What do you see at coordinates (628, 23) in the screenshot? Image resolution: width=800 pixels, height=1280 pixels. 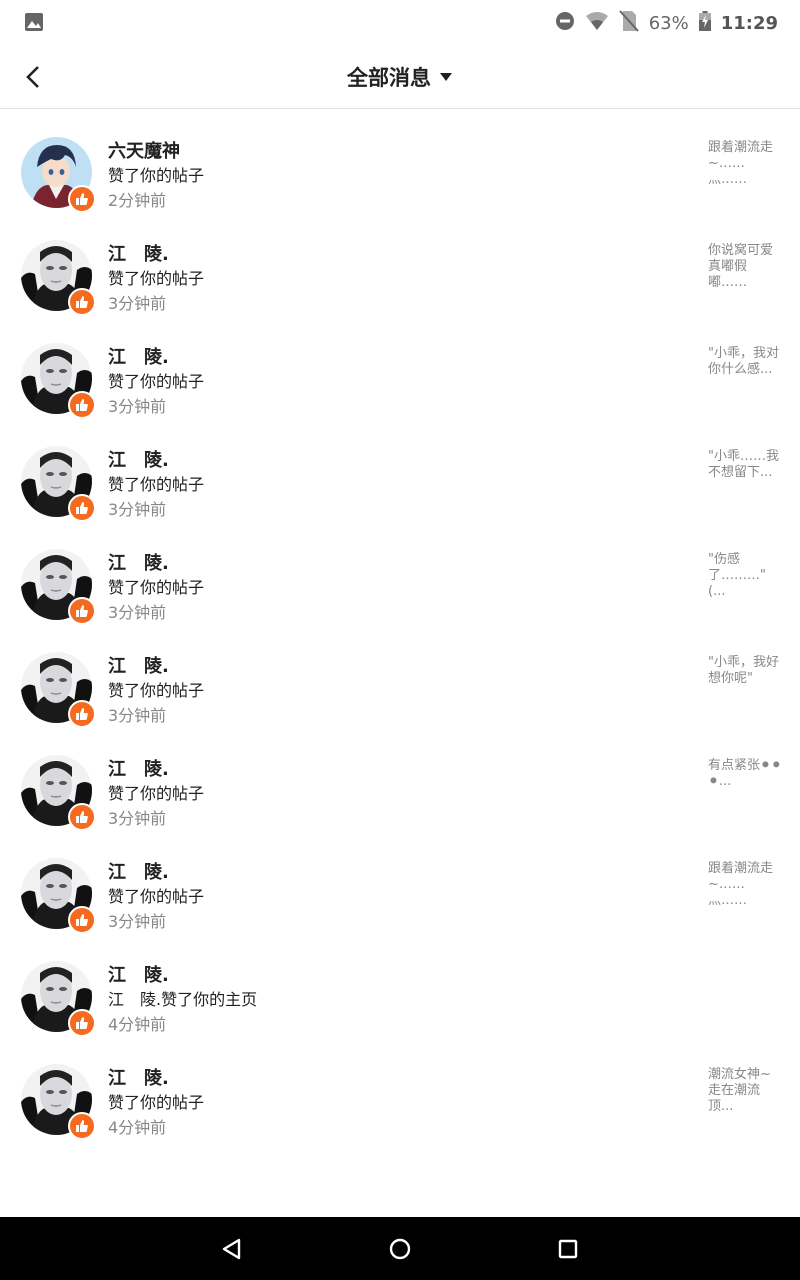 I see `no-sim-icon` at bounding box center [628, 23].